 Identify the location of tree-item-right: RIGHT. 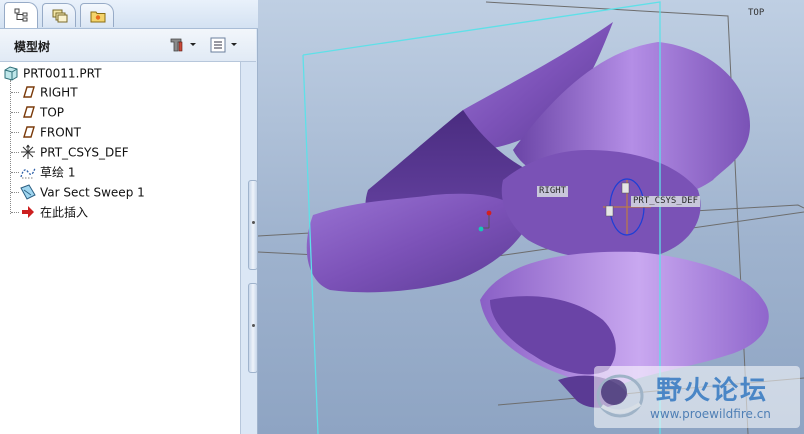
(49, 92).